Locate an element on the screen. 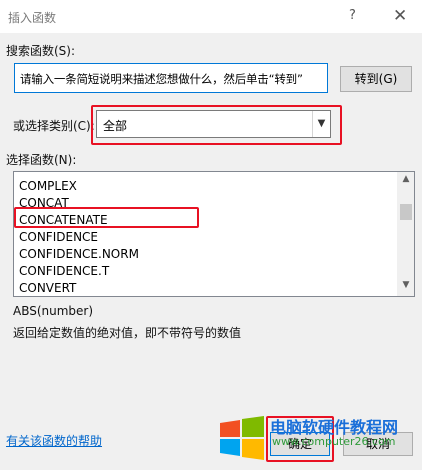  vertical-scrollbar: ▲ ▼ is located at coordinates (405, 234).